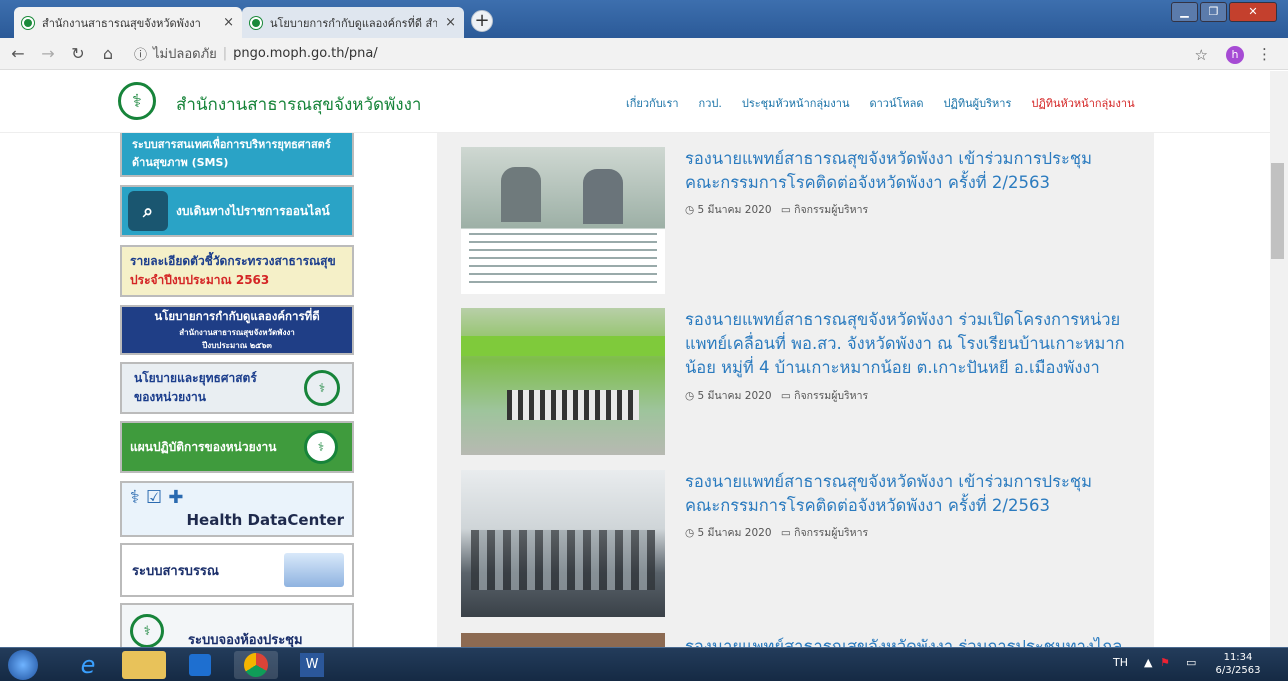  Describe the element at coordinates (200, 665) in the screenshot. I see `media-player-icon` at that location.